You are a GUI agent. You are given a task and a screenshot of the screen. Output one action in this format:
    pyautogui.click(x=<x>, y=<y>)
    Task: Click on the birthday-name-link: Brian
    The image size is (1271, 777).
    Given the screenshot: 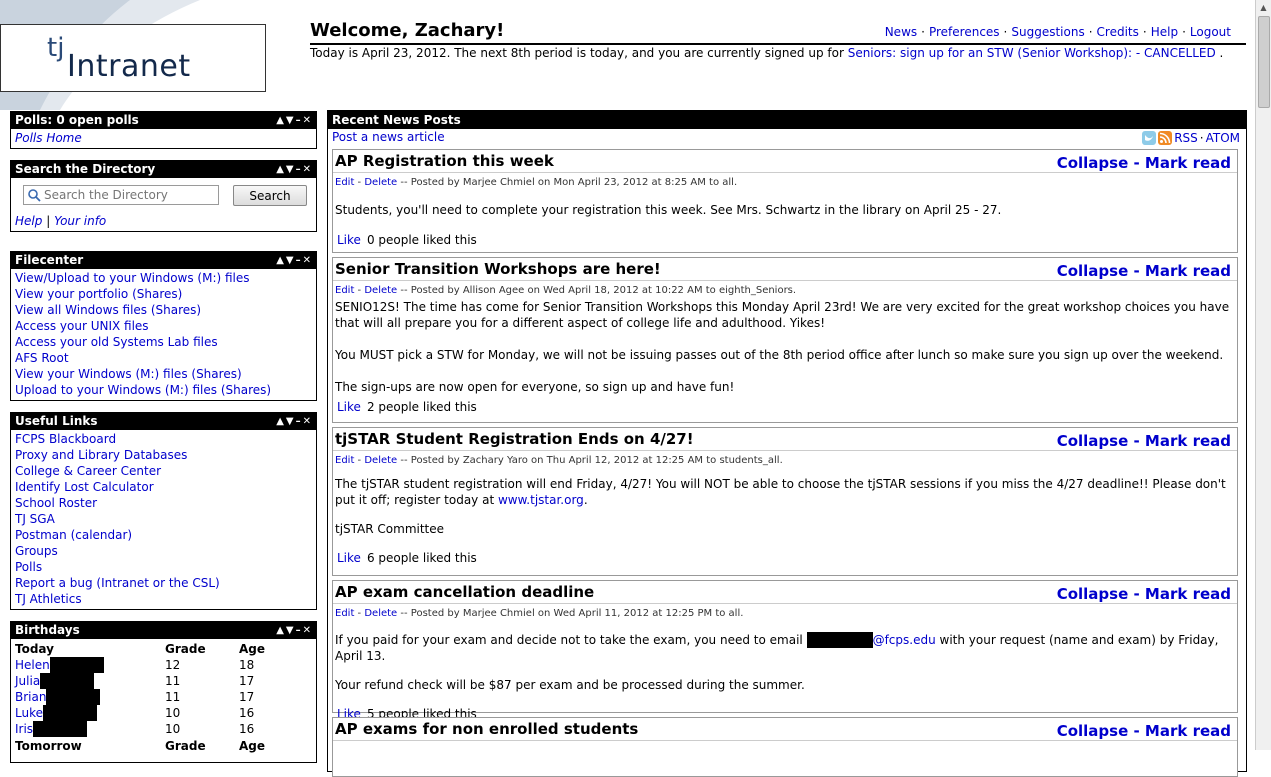 What is the action you would take?
    pyautogui.click(x=30, y=697)
    